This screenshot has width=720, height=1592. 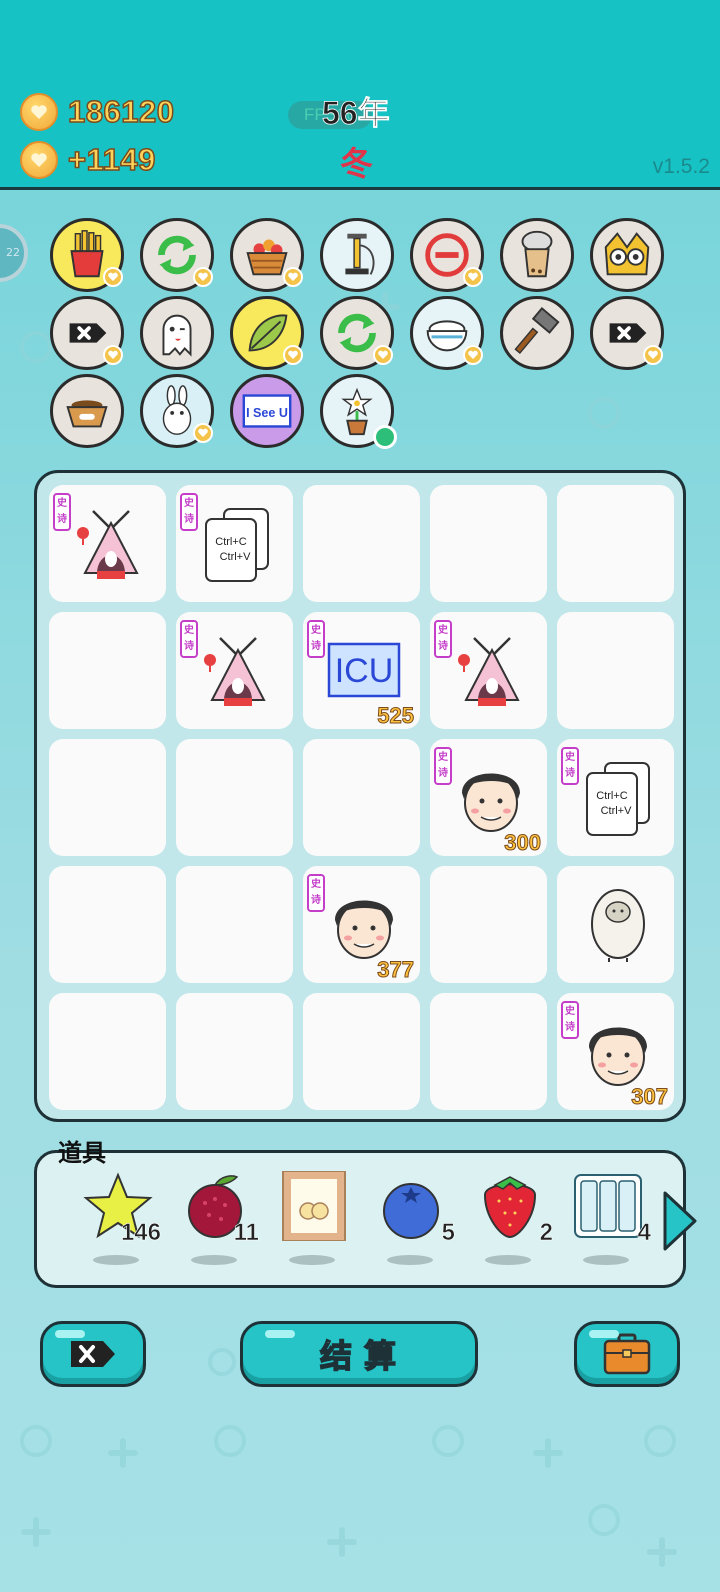 I want to click on props-tray: 146 11 5 2 4, so click(x=365, y=1219).